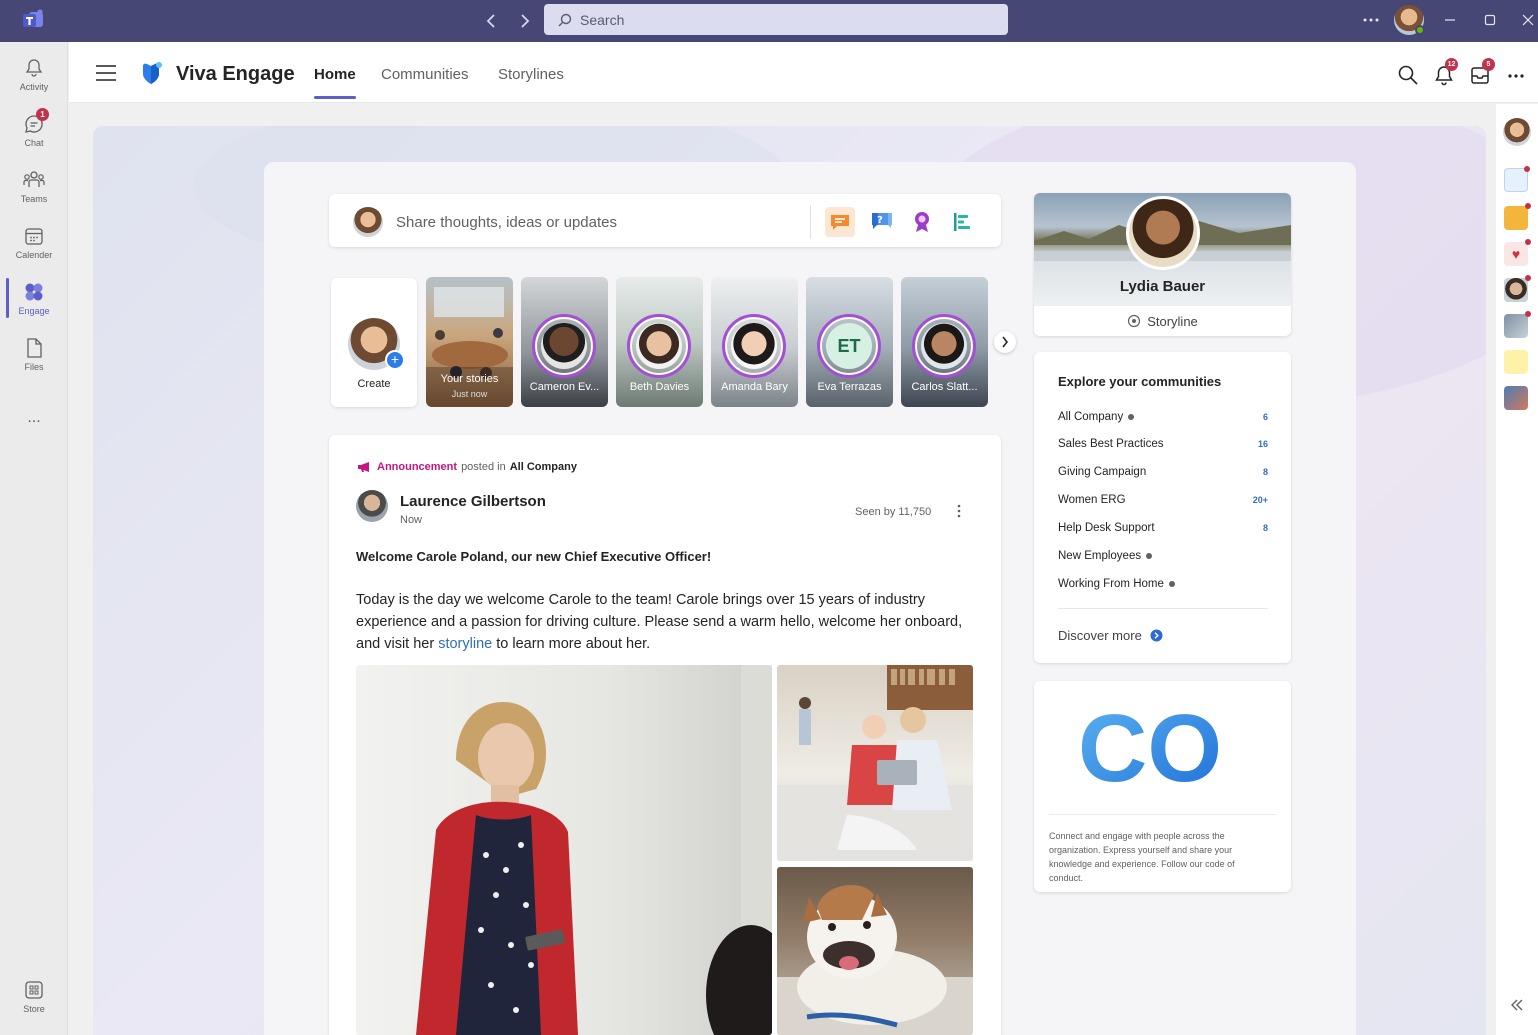 This screenshot has height=1035, width=1538. I want to click on community-item: Giving Campaign 8, so click(1163, 472).